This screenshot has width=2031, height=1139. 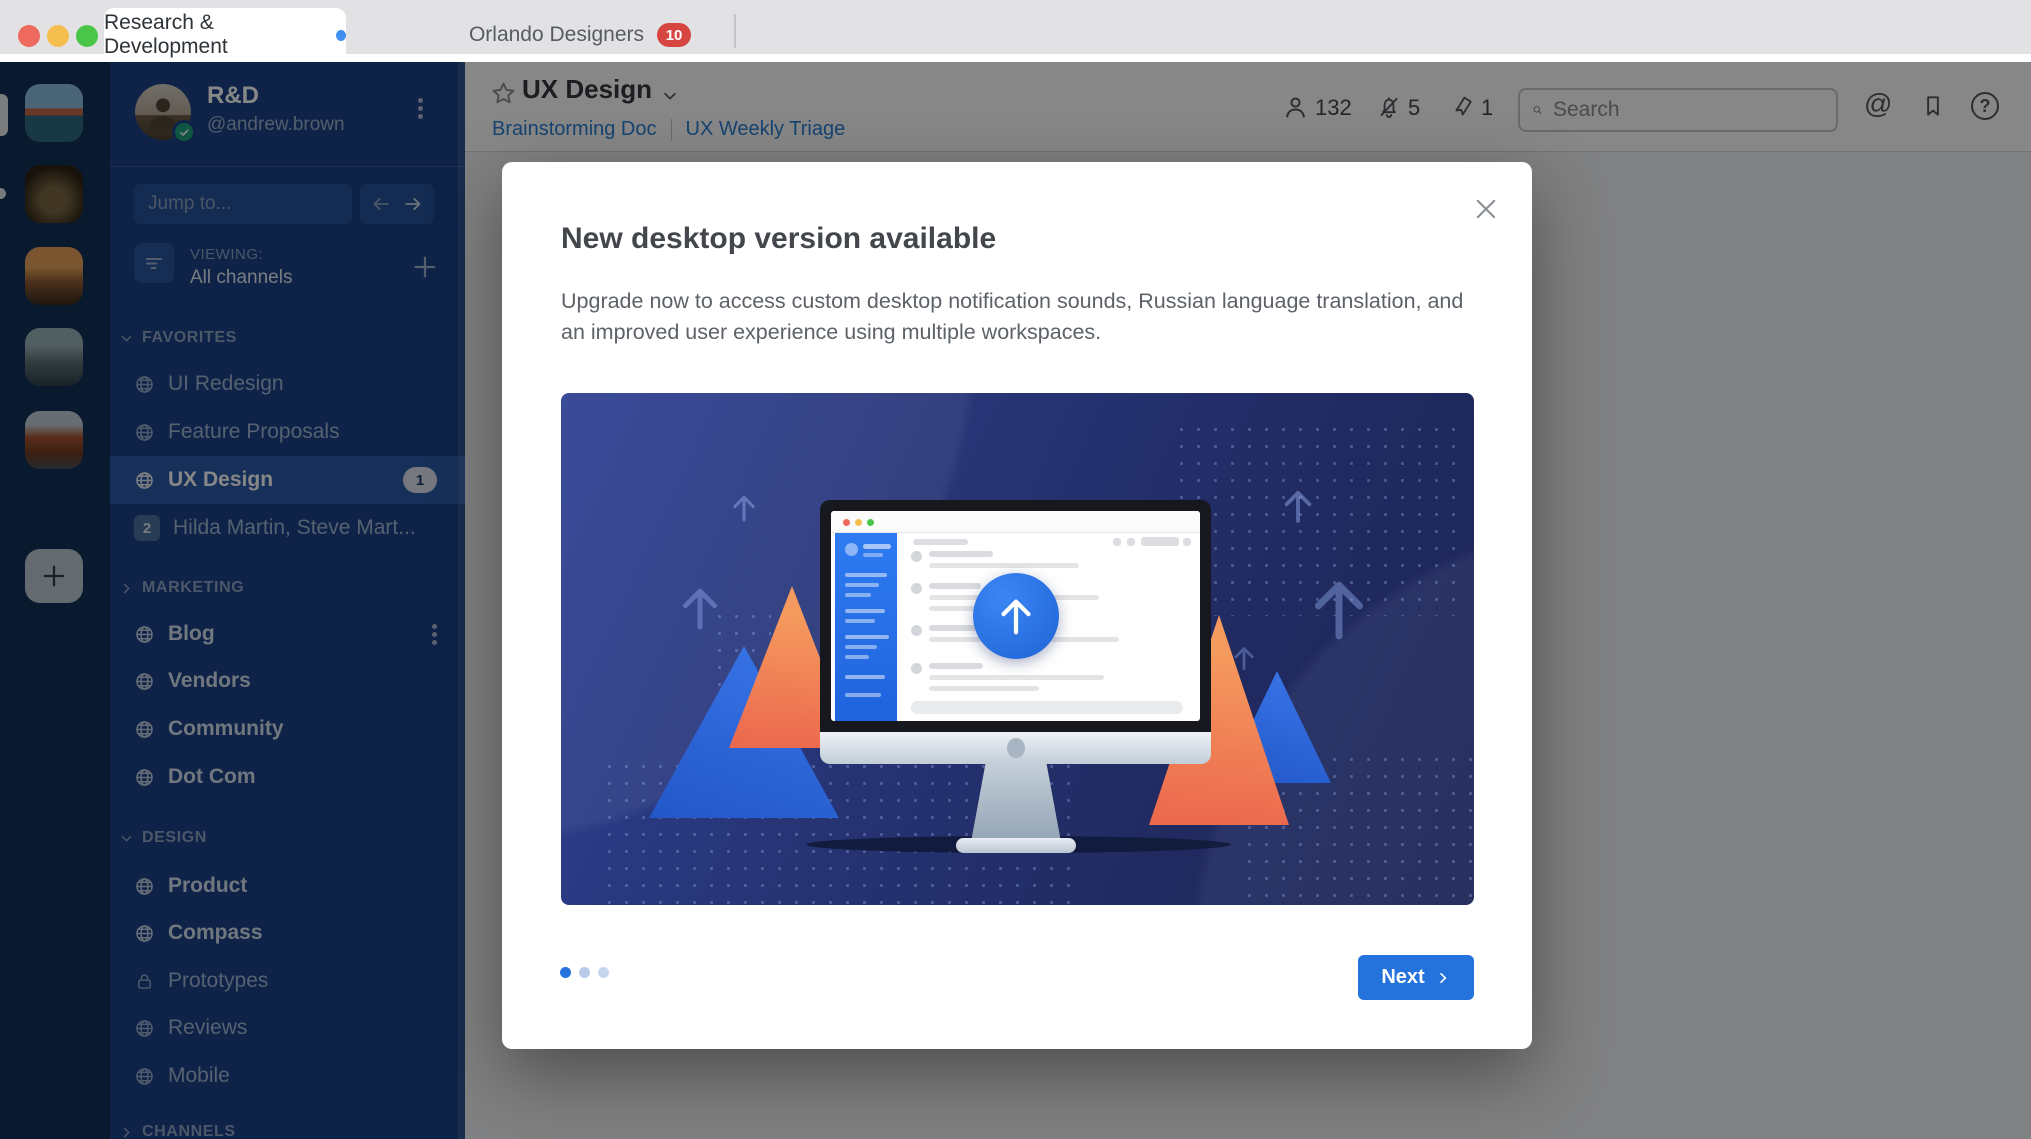 I want to click on monitor-stand-base, so click(x=1016, y=845).